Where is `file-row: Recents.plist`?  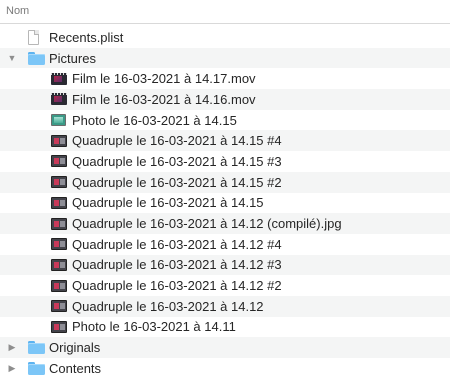 file-row: Recents.plist is located at coordinates (225, 37).